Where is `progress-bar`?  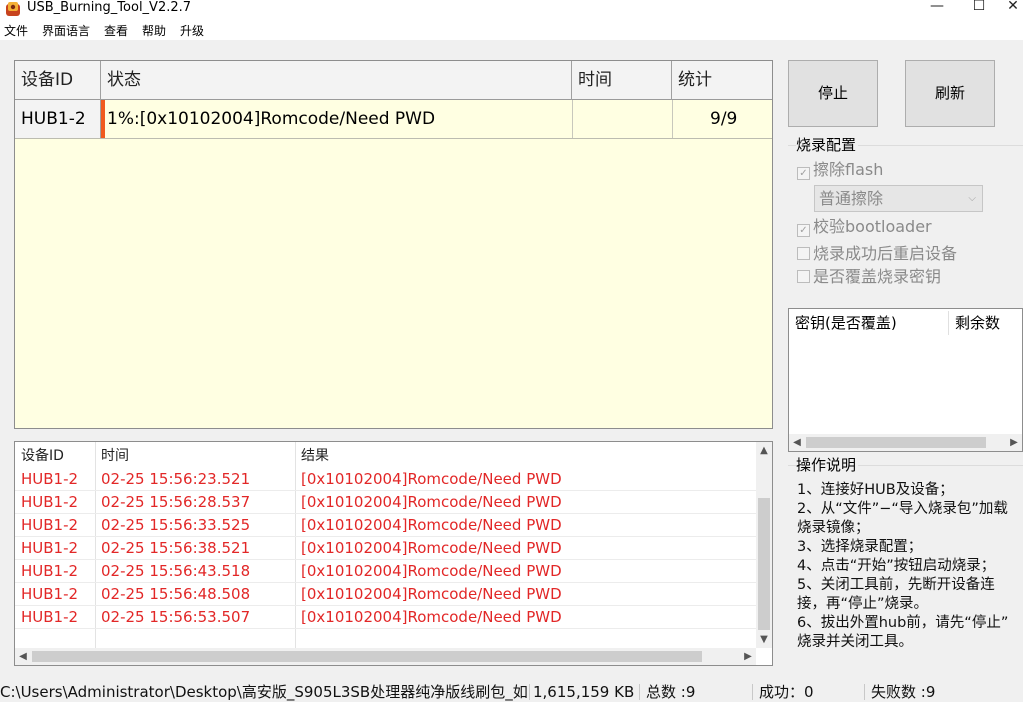
progress-bar is located at coordinates (103, 119).